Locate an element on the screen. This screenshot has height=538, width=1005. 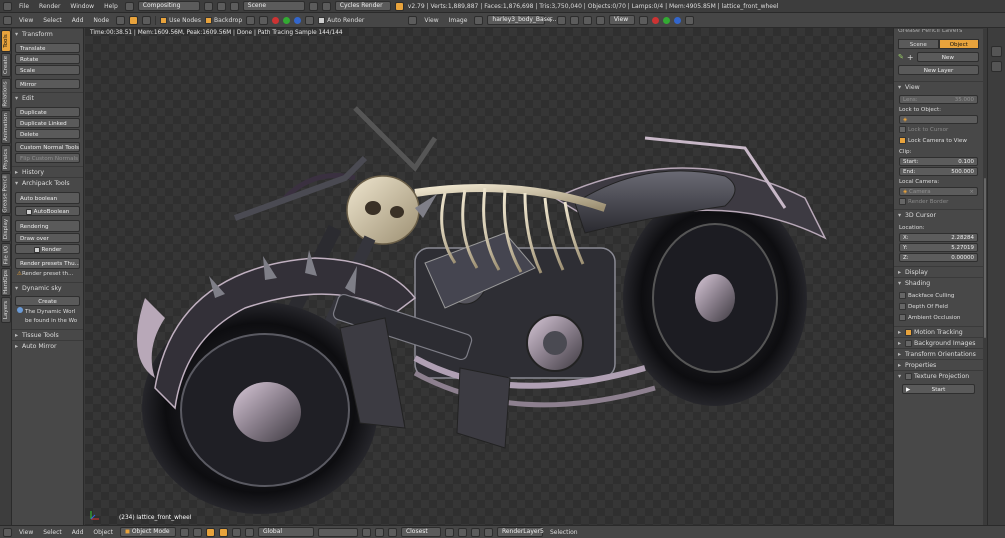
lock-to-cursor-toggle: Lock to Cursor is located at coordinates (938, 130).